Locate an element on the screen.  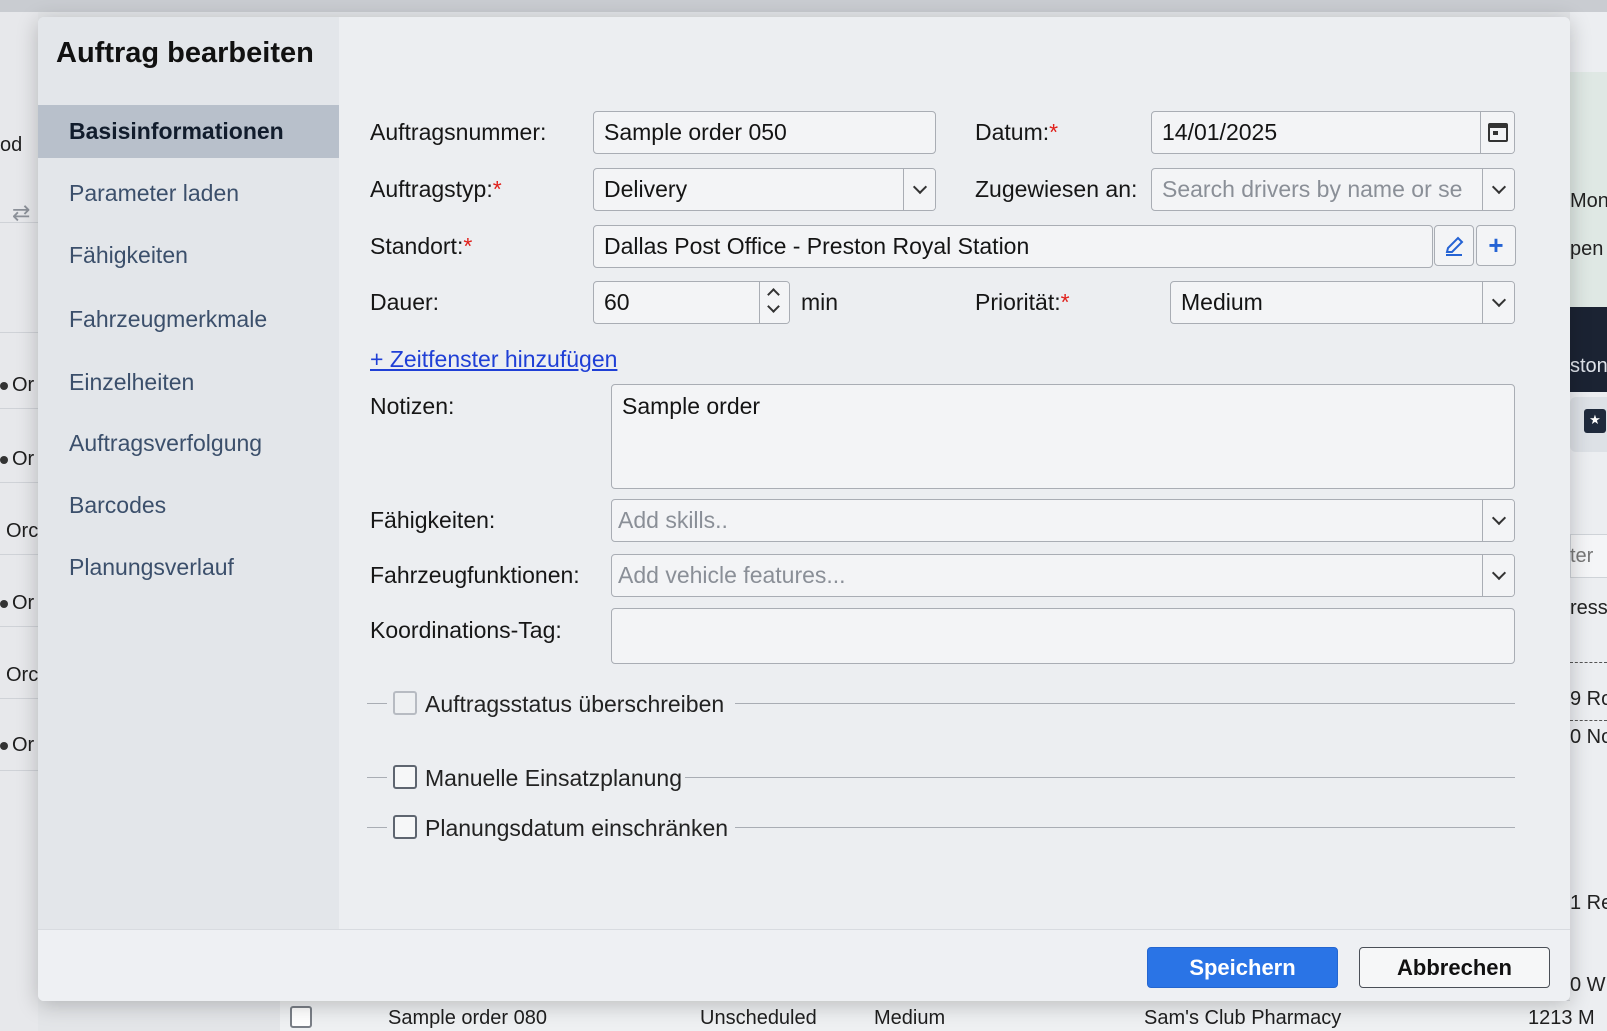
pencil-icon is located at coordinates (1454, 246).